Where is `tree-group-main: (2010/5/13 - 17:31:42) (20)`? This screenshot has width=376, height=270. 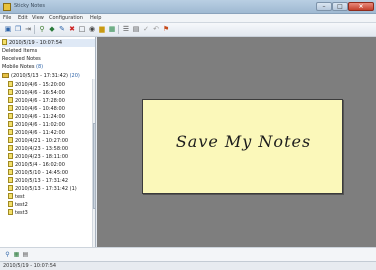
tree-group-main: (2010/5/13 - 17:31:42) (20) is located at coordinates (48, 76).